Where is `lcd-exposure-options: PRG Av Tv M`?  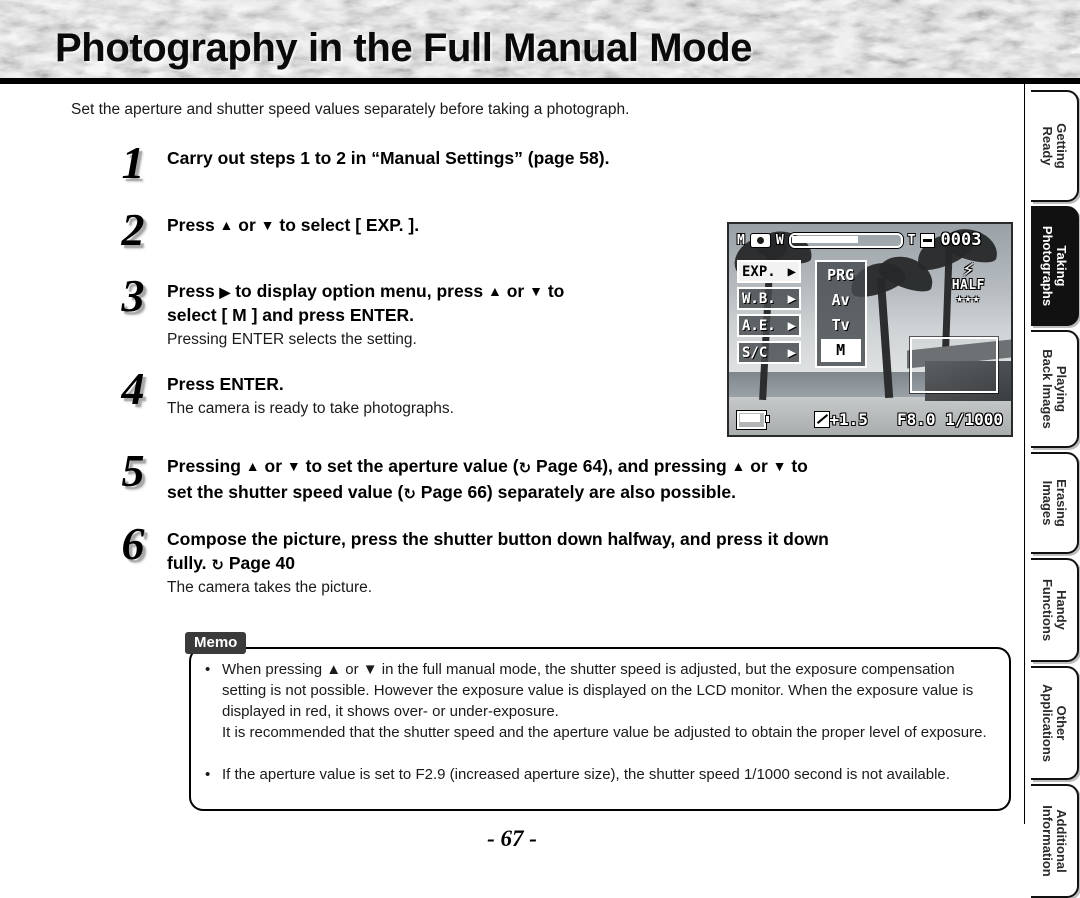 lcd-exposure-options: PRG Av Tv M is located at coordinates (840, 314).